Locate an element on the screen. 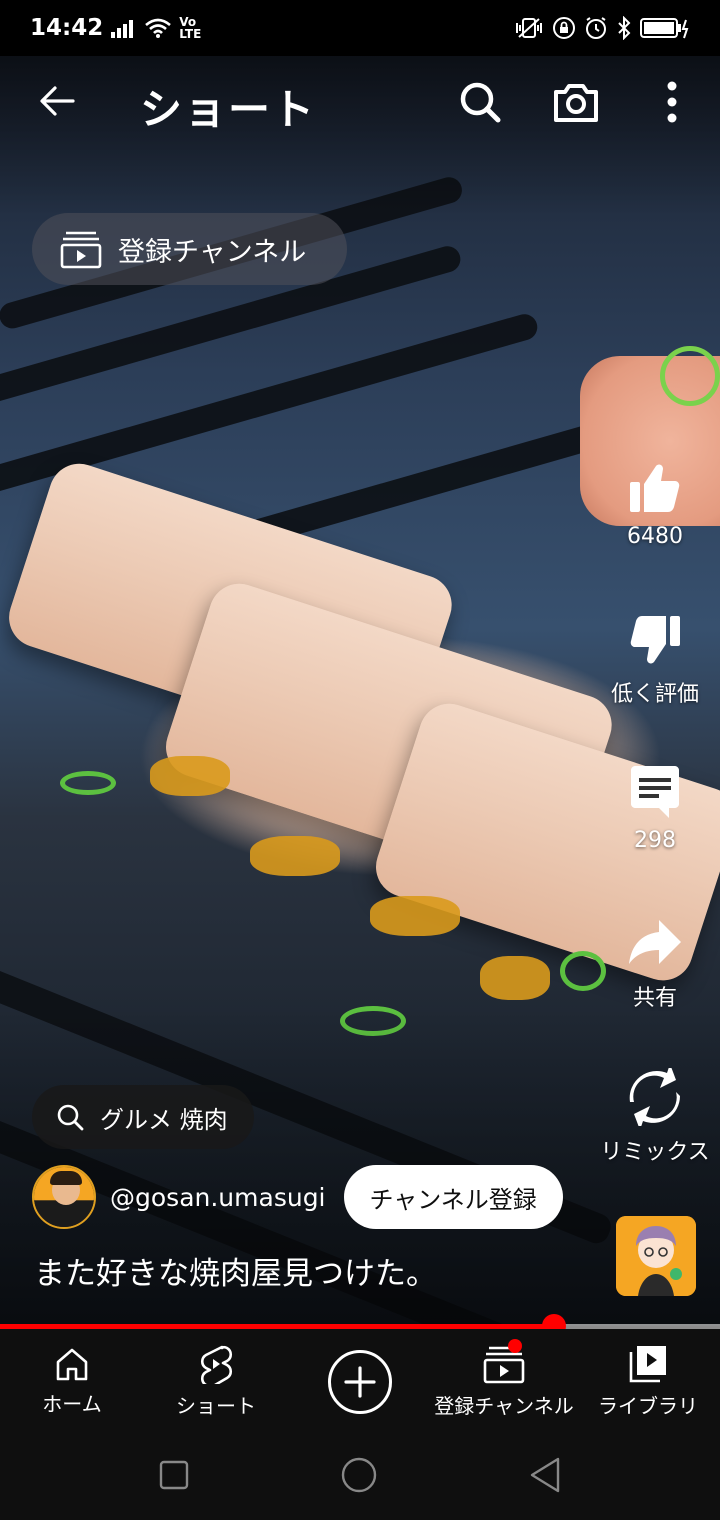 Image resolution: width=720 pixels, height=1520 pixels. back-system-button is located at coordinates (545, 1477).